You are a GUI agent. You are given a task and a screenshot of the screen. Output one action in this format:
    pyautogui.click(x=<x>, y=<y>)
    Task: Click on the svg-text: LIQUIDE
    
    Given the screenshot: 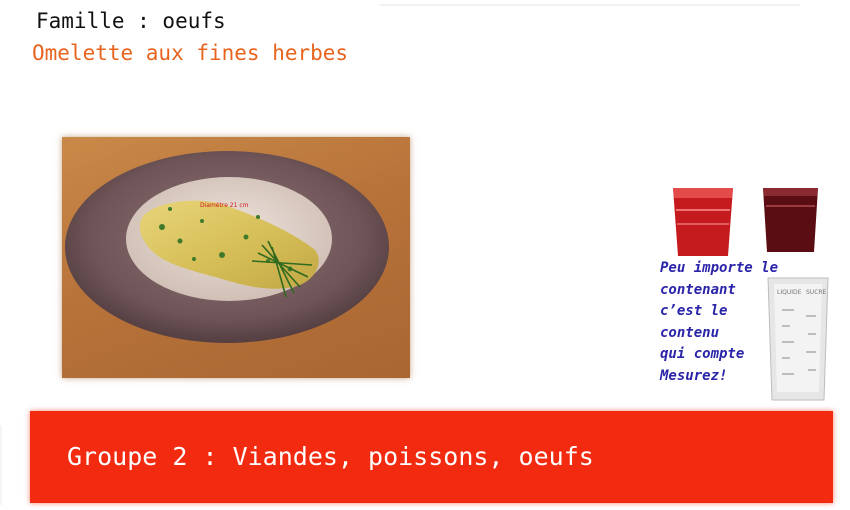 What is the action you would take?
    pyautogui.click(x=789, y=292)
    